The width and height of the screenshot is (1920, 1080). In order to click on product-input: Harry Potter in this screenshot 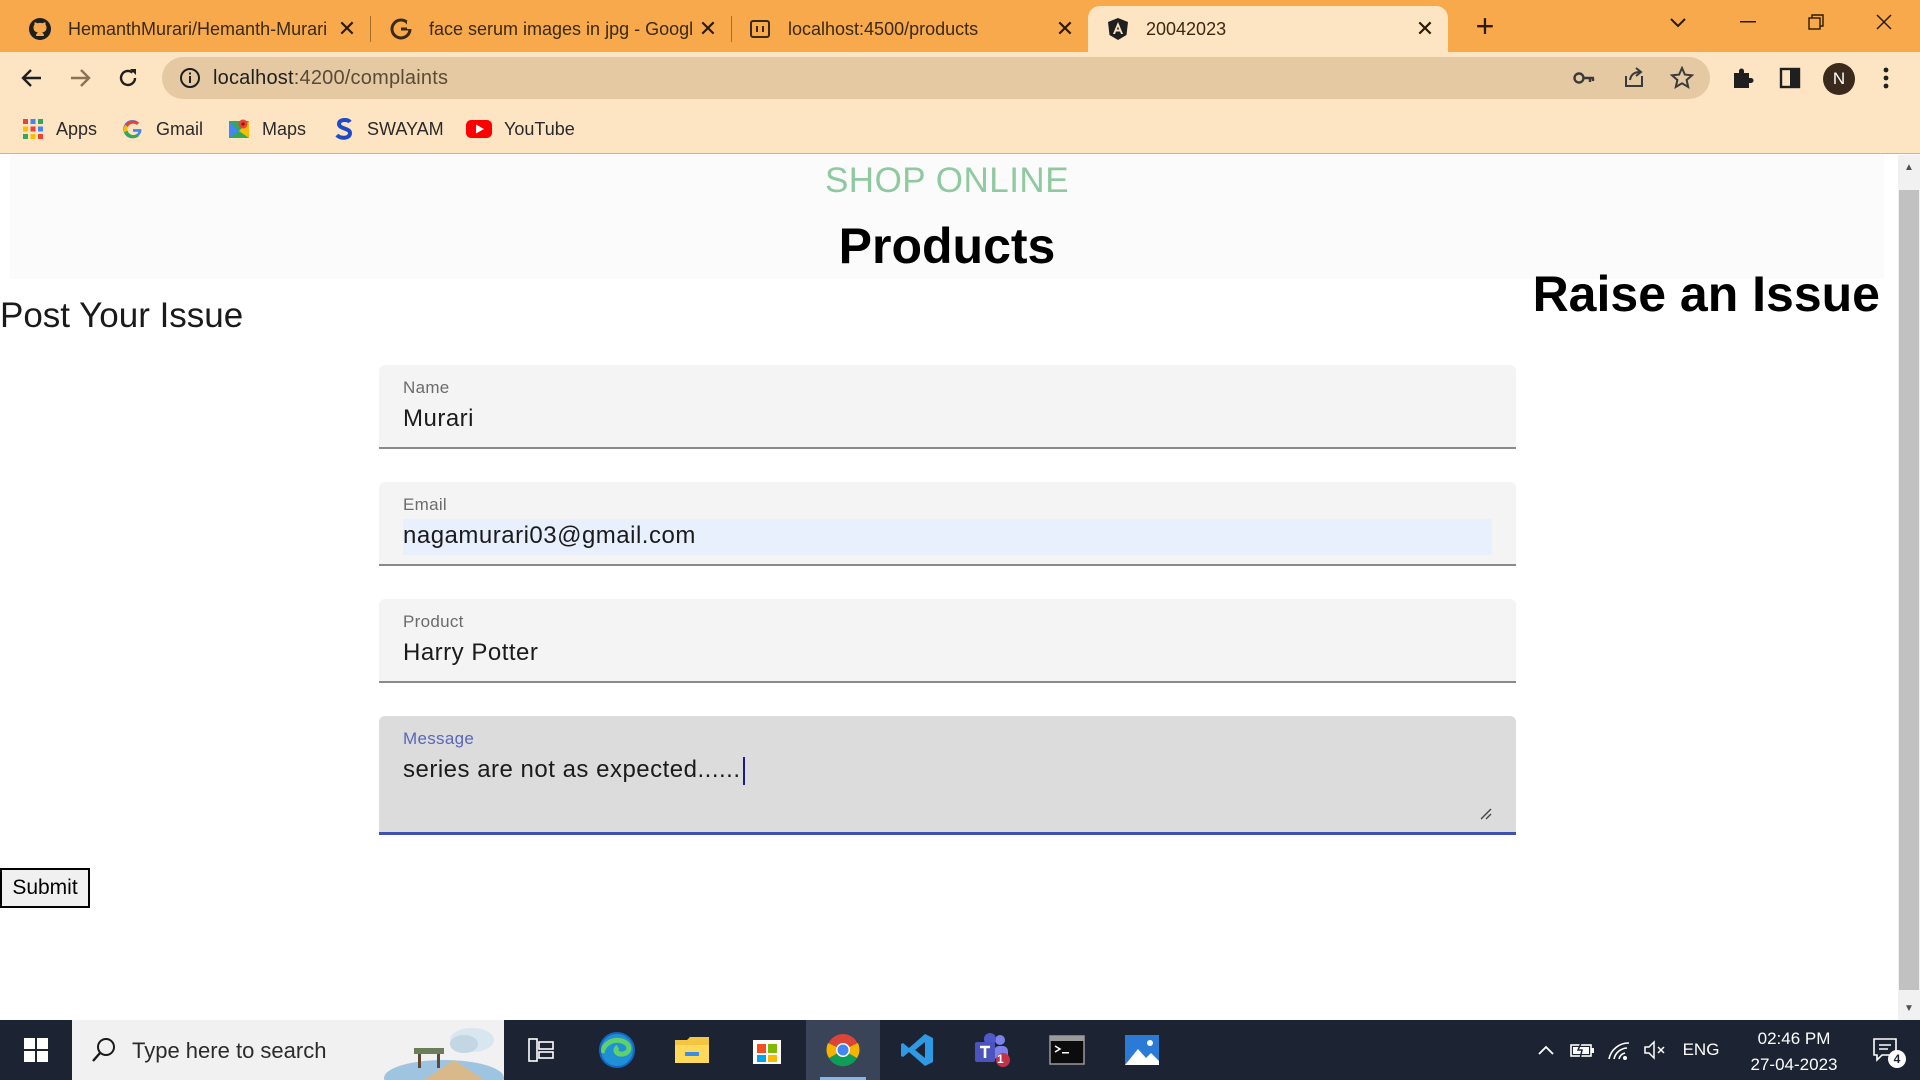, I will do `click(470, 653)`.